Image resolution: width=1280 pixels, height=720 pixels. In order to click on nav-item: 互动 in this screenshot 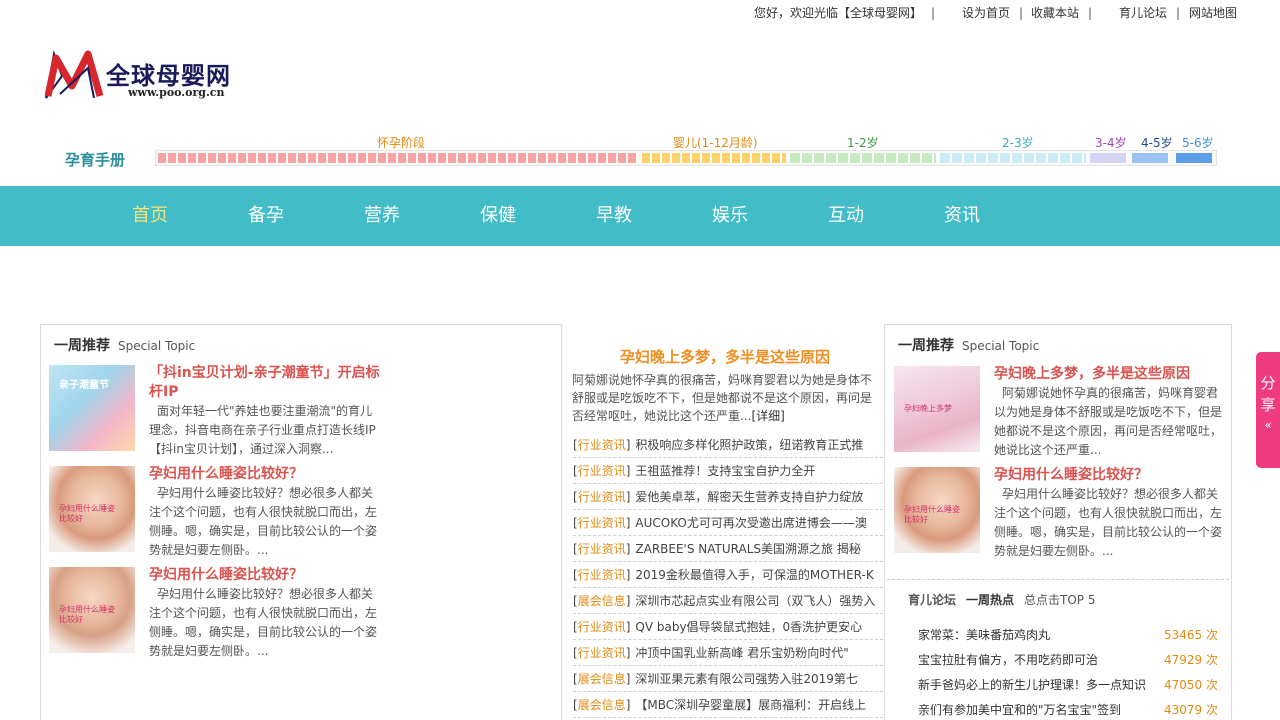, I will do `click(846, 216)`.